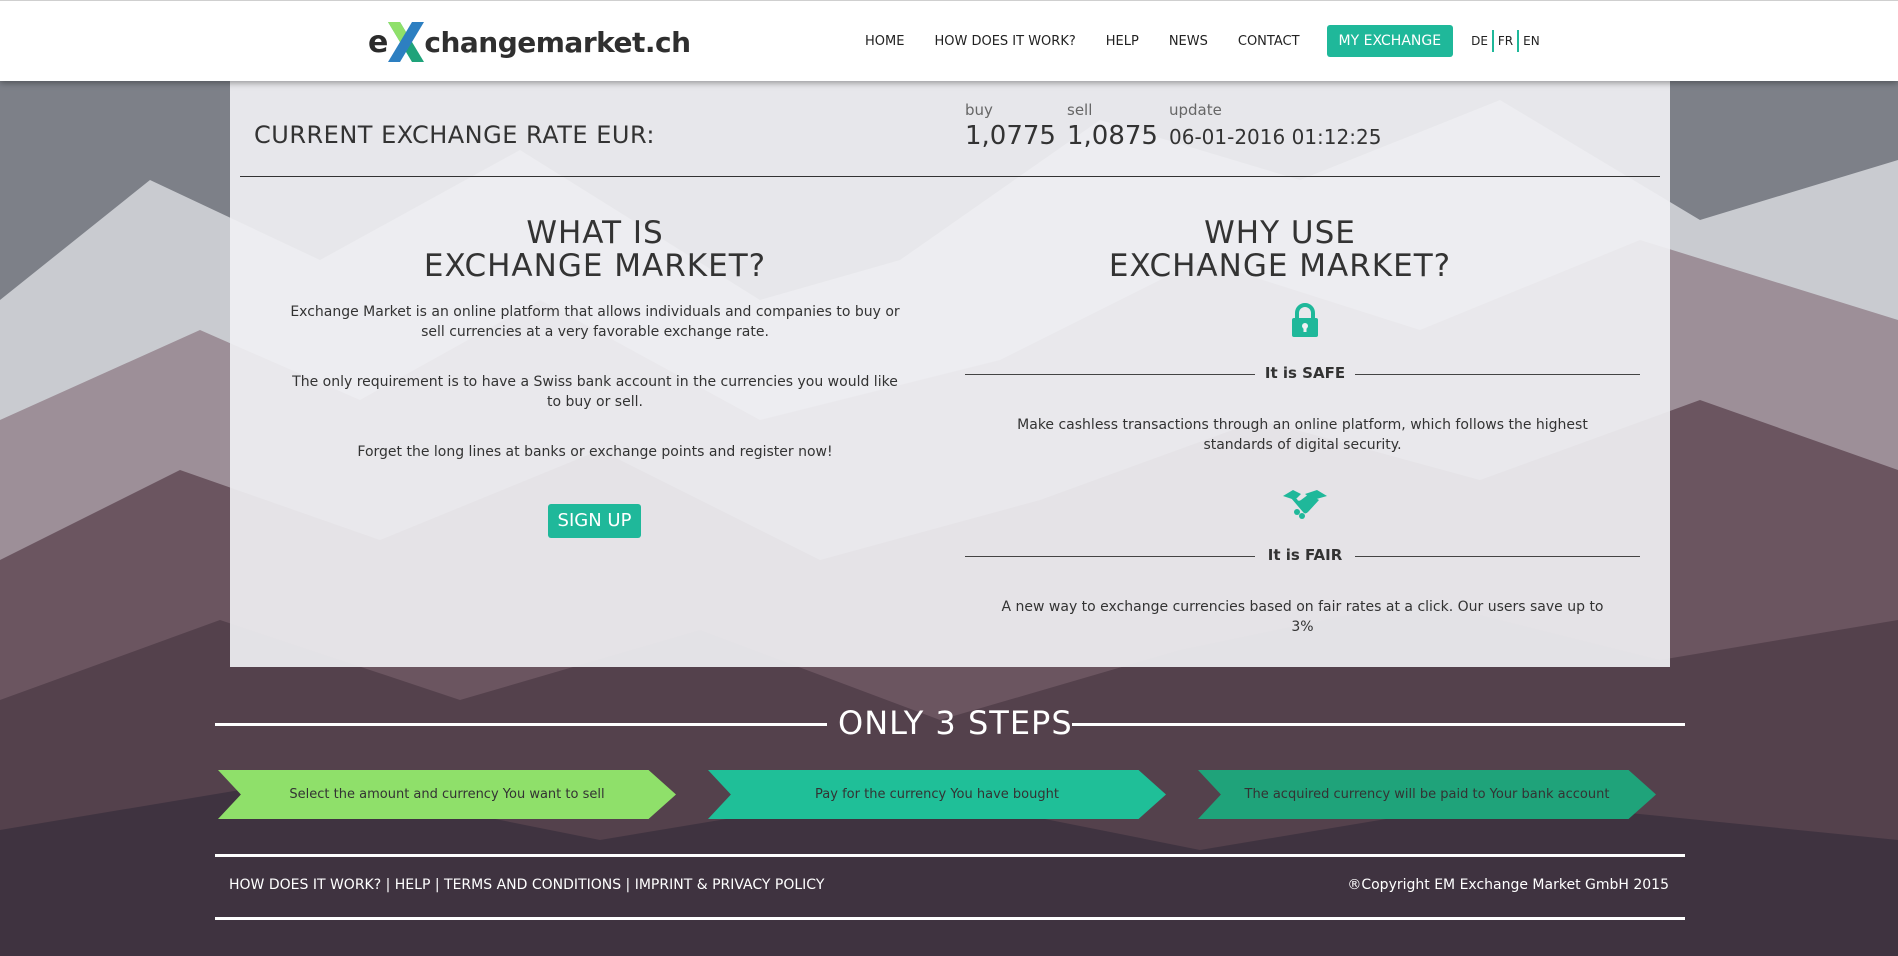 The width and height of the screenshot is (1898, 956). Describe the element at coordinates (1188, 41) in the screenshot. I see `nav-news: NEWS` at that location.